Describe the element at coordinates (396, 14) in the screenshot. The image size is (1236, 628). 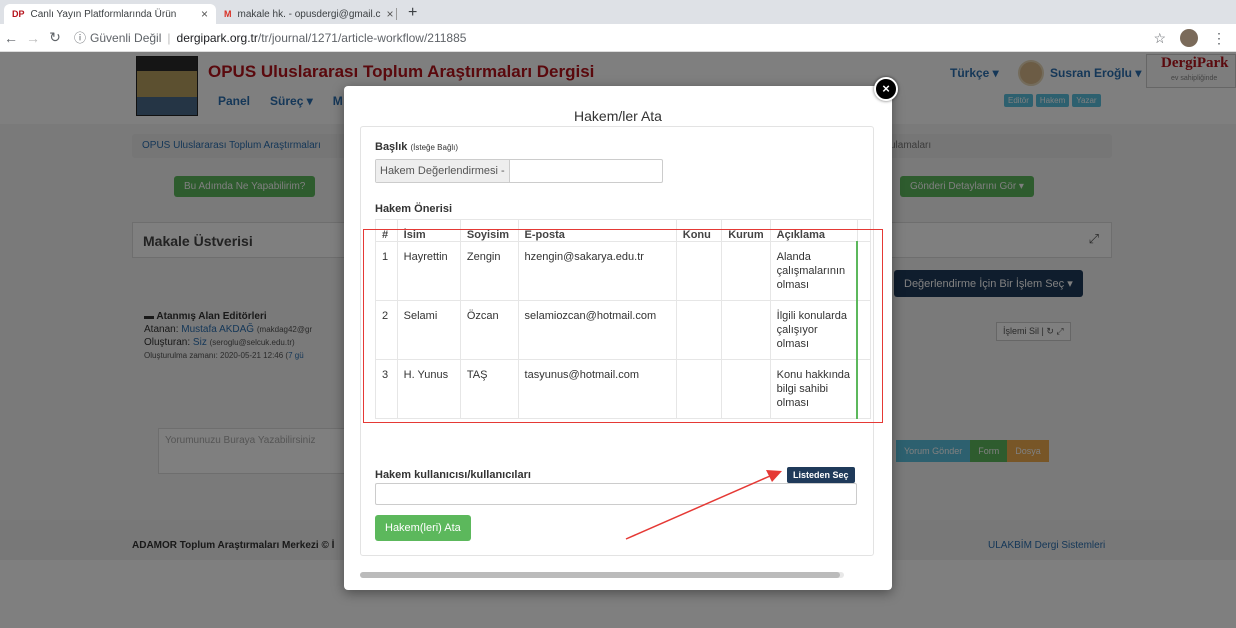
I see `tab-separator` at that location.